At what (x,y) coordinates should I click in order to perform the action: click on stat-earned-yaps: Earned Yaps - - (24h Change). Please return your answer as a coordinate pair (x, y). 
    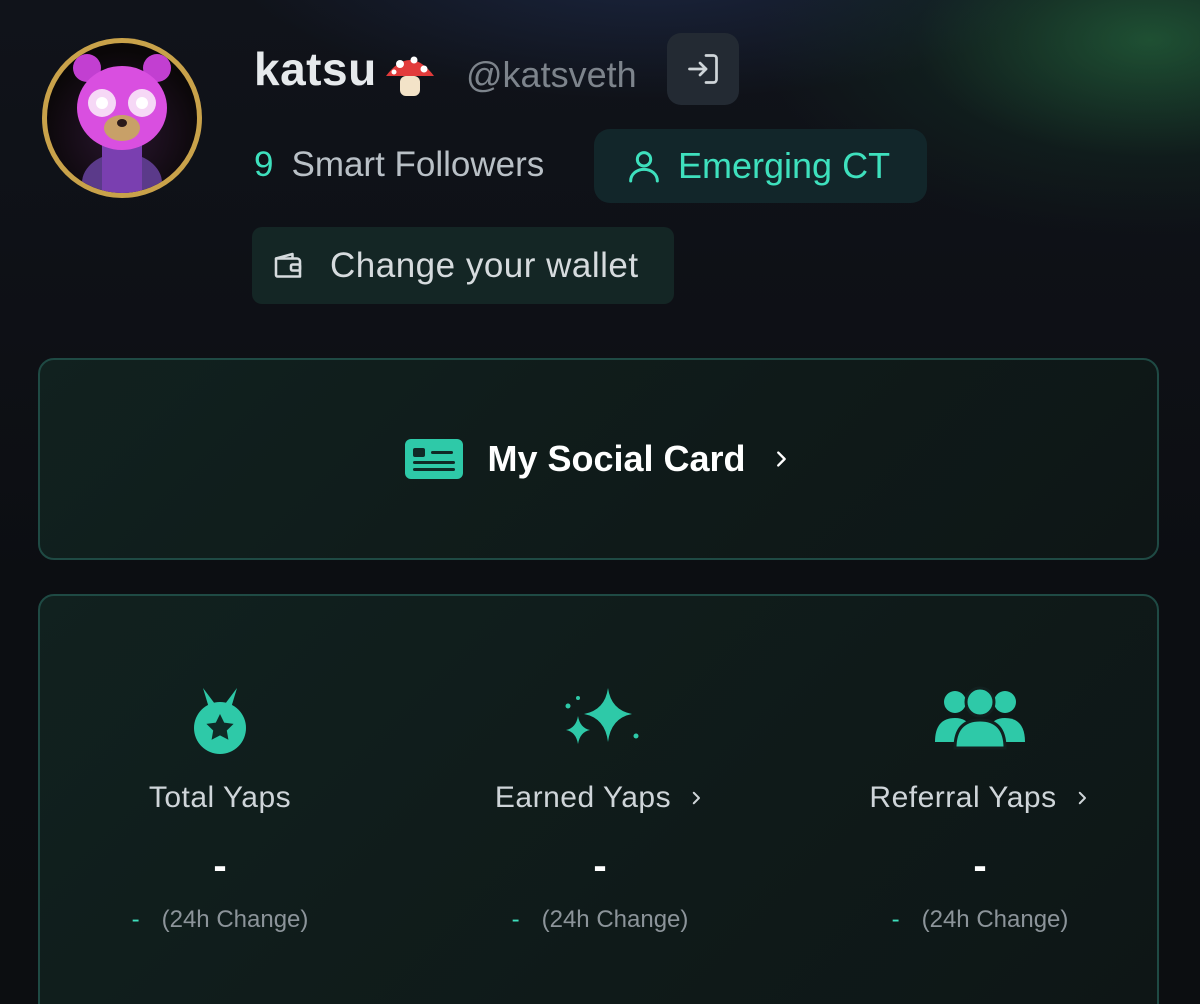
    Looking at the image, I should click on (600, 786).